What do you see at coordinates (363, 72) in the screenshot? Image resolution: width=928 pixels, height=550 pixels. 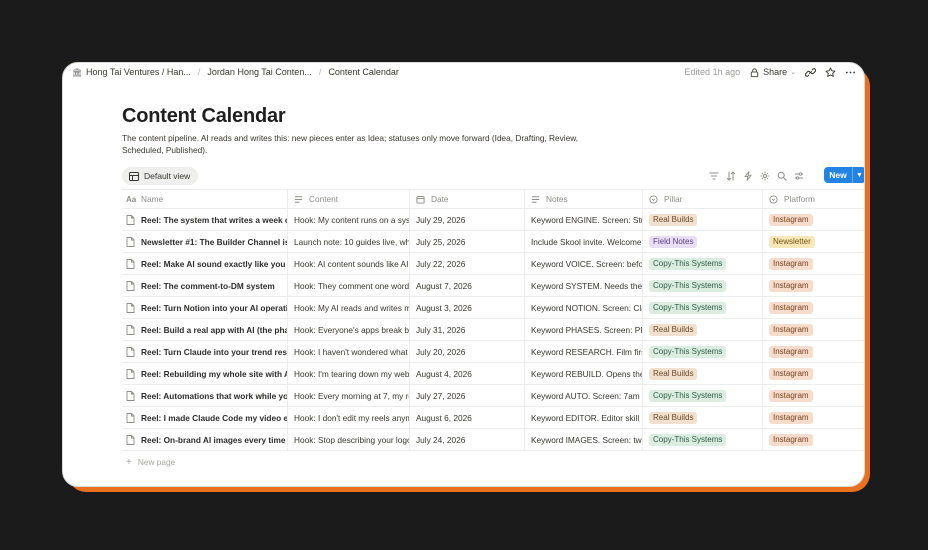 I see `breadcrumb-item-current: Content Calendar` at bounding box center [363, 72].